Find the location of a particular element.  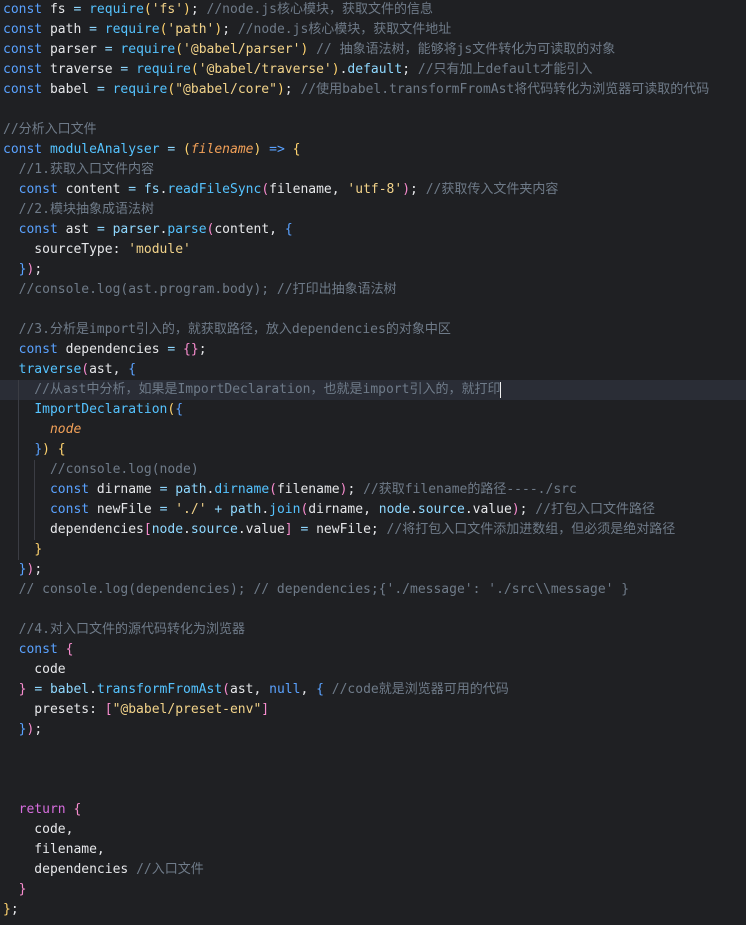

code-line: //2.模块抽象成语法树 is located at coordinates (78, 210).